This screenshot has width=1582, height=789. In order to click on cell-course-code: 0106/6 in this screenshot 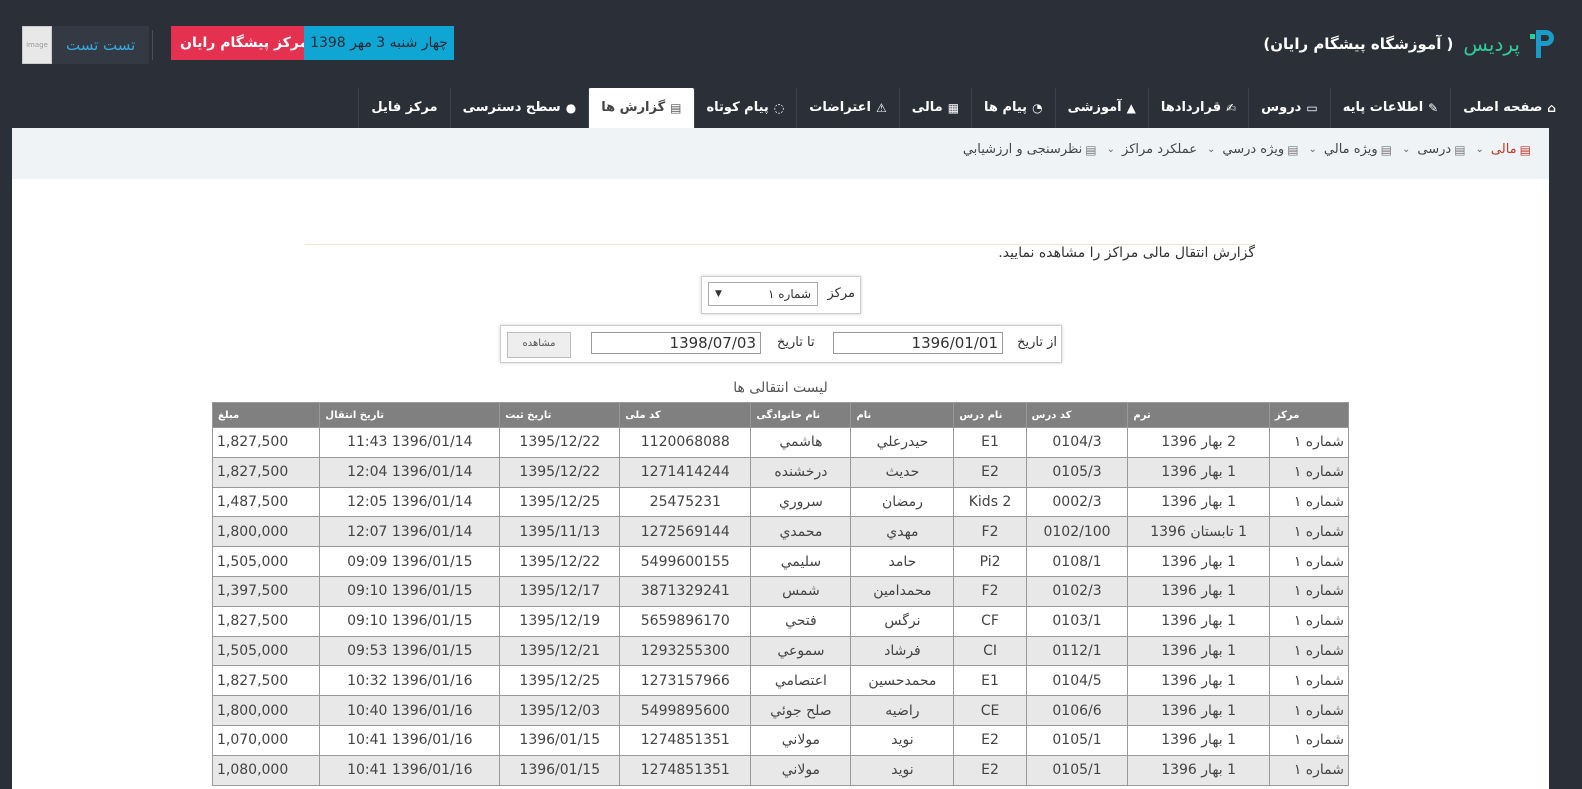, I will do `click(1077, 710)`.